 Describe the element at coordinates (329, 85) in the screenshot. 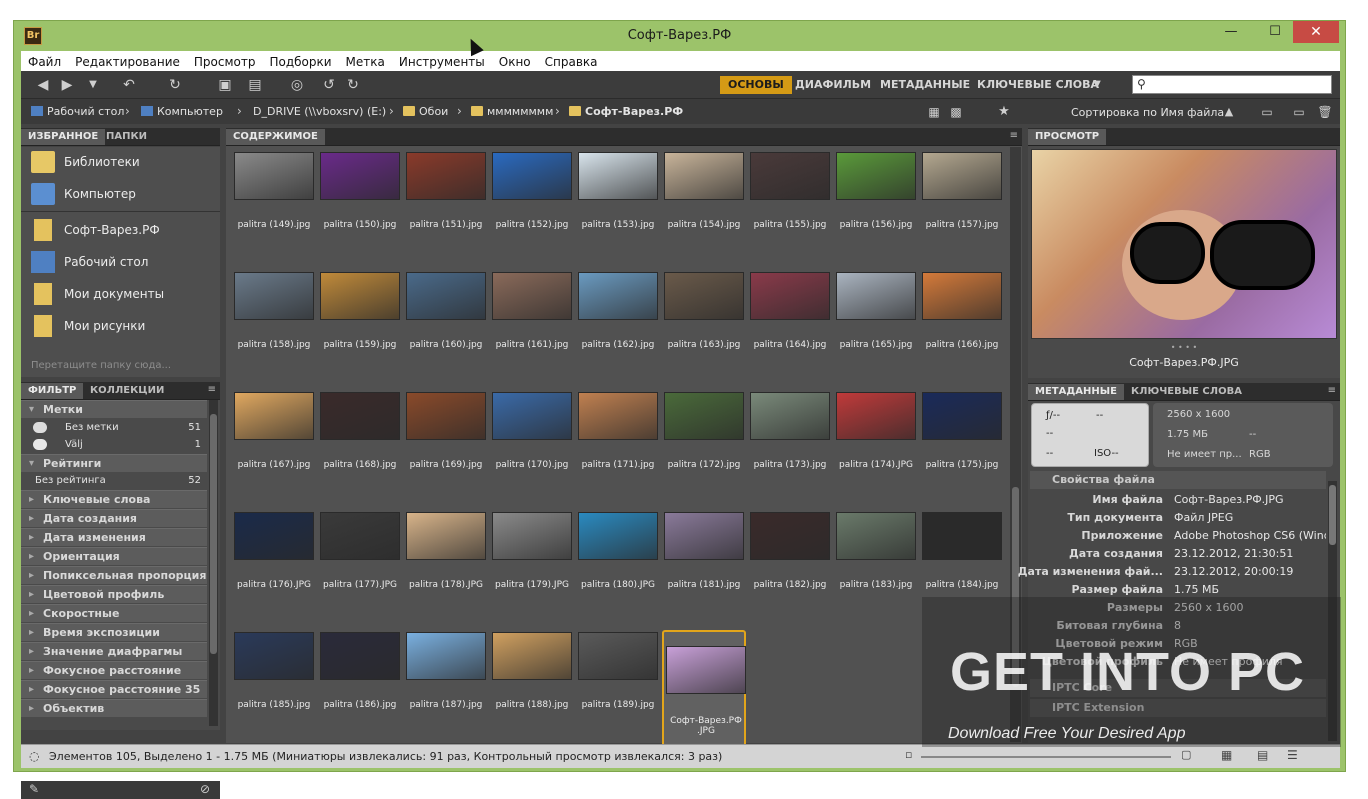

I see `rotate-left-icon: ↺` at that location.